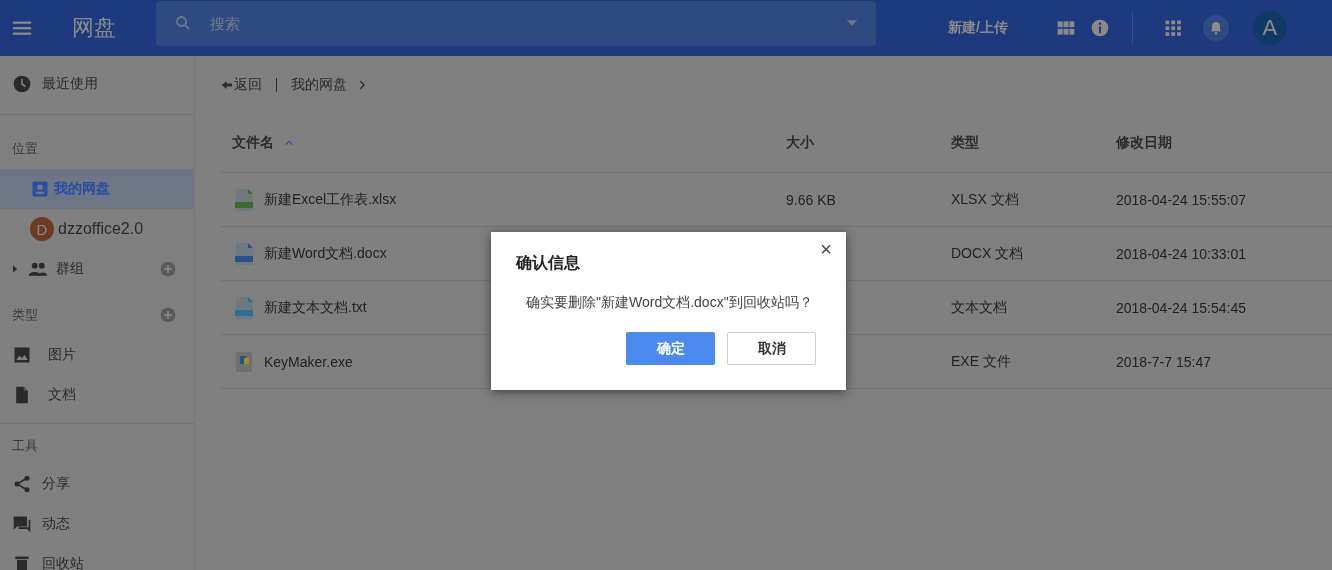  I want to click on trash-icon, so click(22, 562).